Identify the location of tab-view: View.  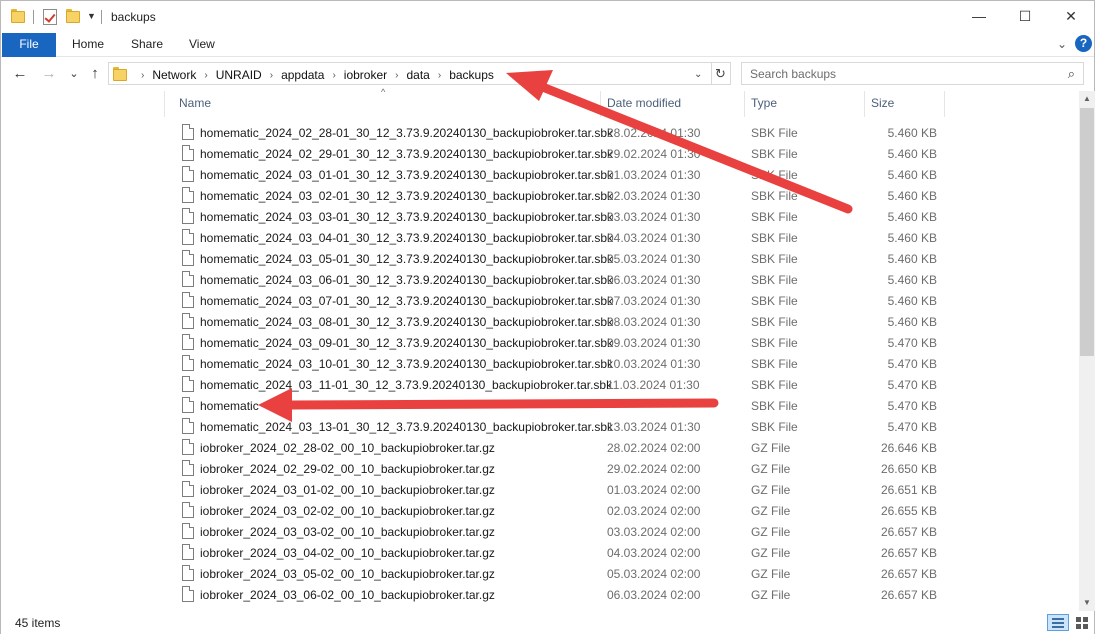
(202, 45).